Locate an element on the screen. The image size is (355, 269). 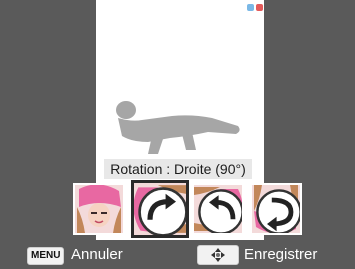
rotate-right-icon is located at coordinates (162, 211).